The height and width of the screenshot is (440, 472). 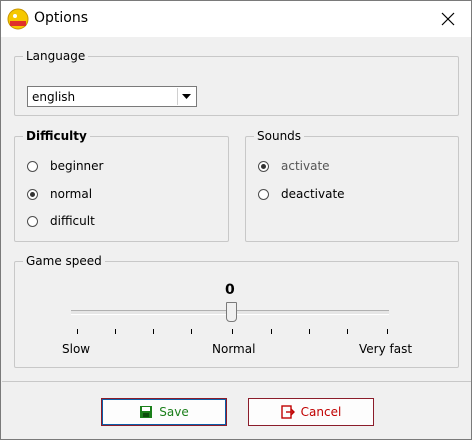 I want to click on cancel-label: Cancel, so click(x=321, y=412).